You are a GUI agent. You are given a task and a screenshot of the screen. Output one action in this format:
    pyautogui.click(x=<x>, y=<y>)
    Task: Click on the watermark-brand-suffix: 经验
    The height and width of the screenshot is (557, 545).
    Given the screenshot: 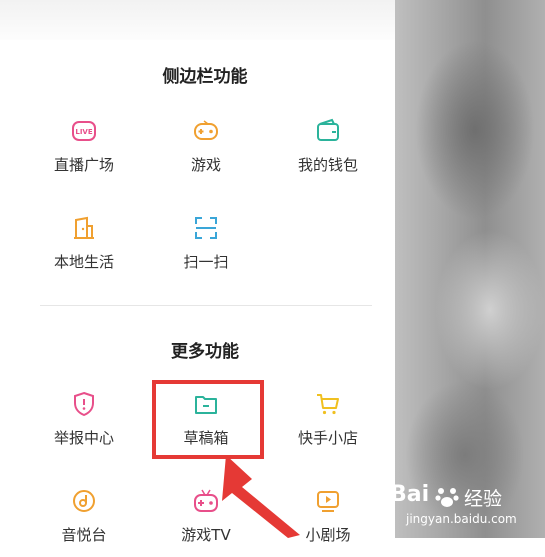 What is the action you would take?
    pyautogui.click(x=483, y=499)
    